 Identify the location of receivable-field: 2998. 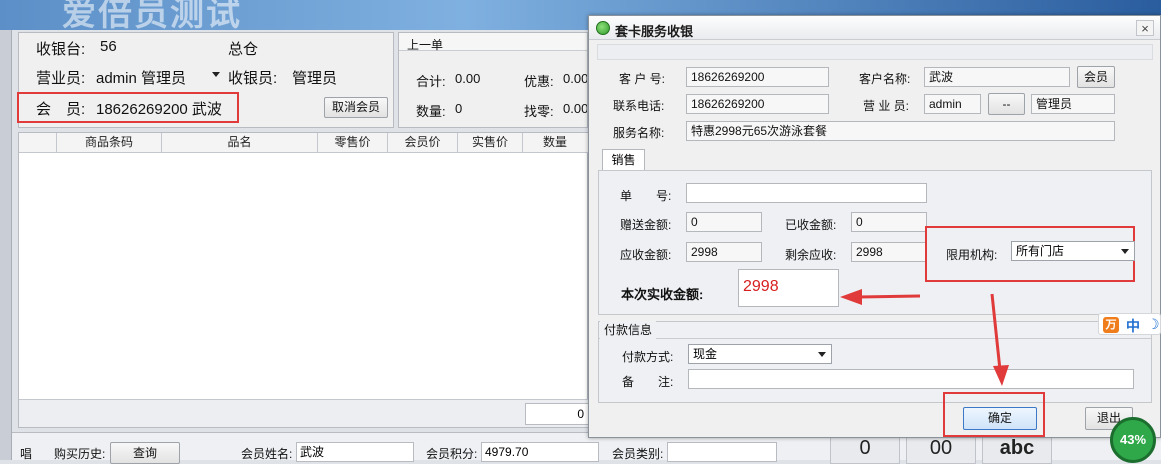
(724, 252).